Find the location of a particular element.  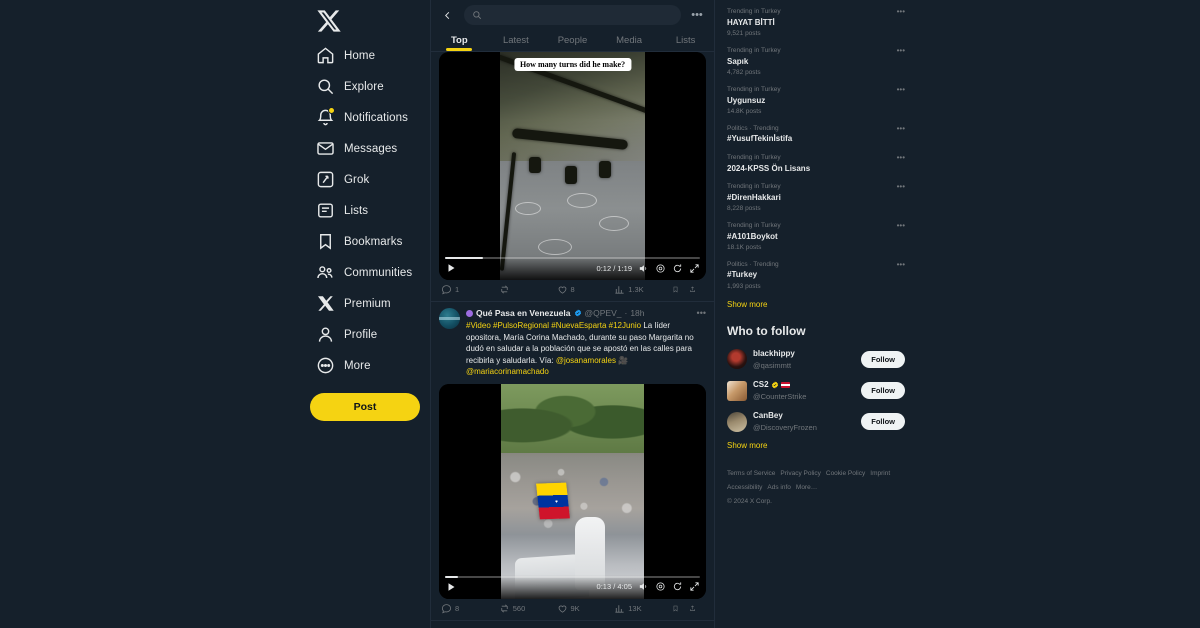

tab-media: Media is located at coordinates (629, 40).